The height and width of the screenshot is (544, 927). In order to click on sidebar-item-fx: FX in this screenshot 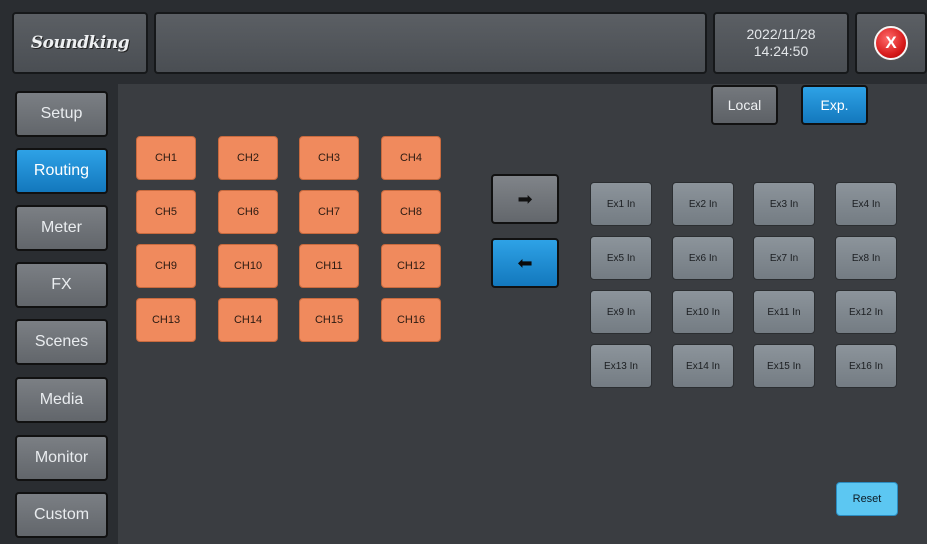, I will do `click(61, 285)`.